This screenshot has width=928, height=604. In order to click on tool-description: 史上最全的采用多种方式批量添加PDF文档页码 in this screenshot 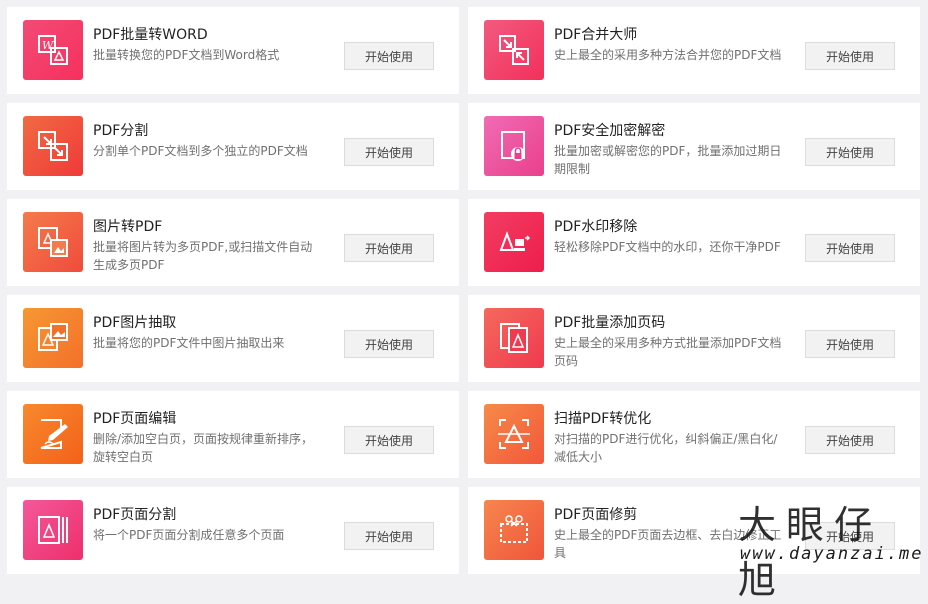, I will do `click(668, 352)`.